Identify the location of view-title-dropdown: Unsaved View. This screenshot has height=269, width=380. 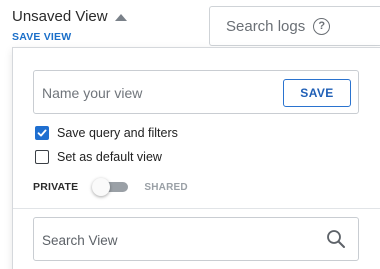
(69, 16).